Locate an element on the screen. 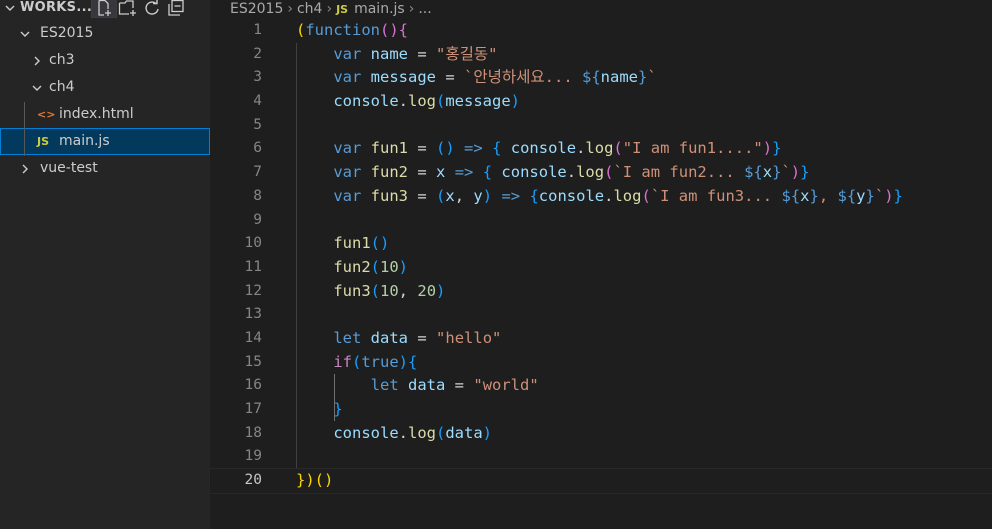 The height and width of the screenshot is (529, 992). code-line-13: 13 is located at coordinates (601, 315).